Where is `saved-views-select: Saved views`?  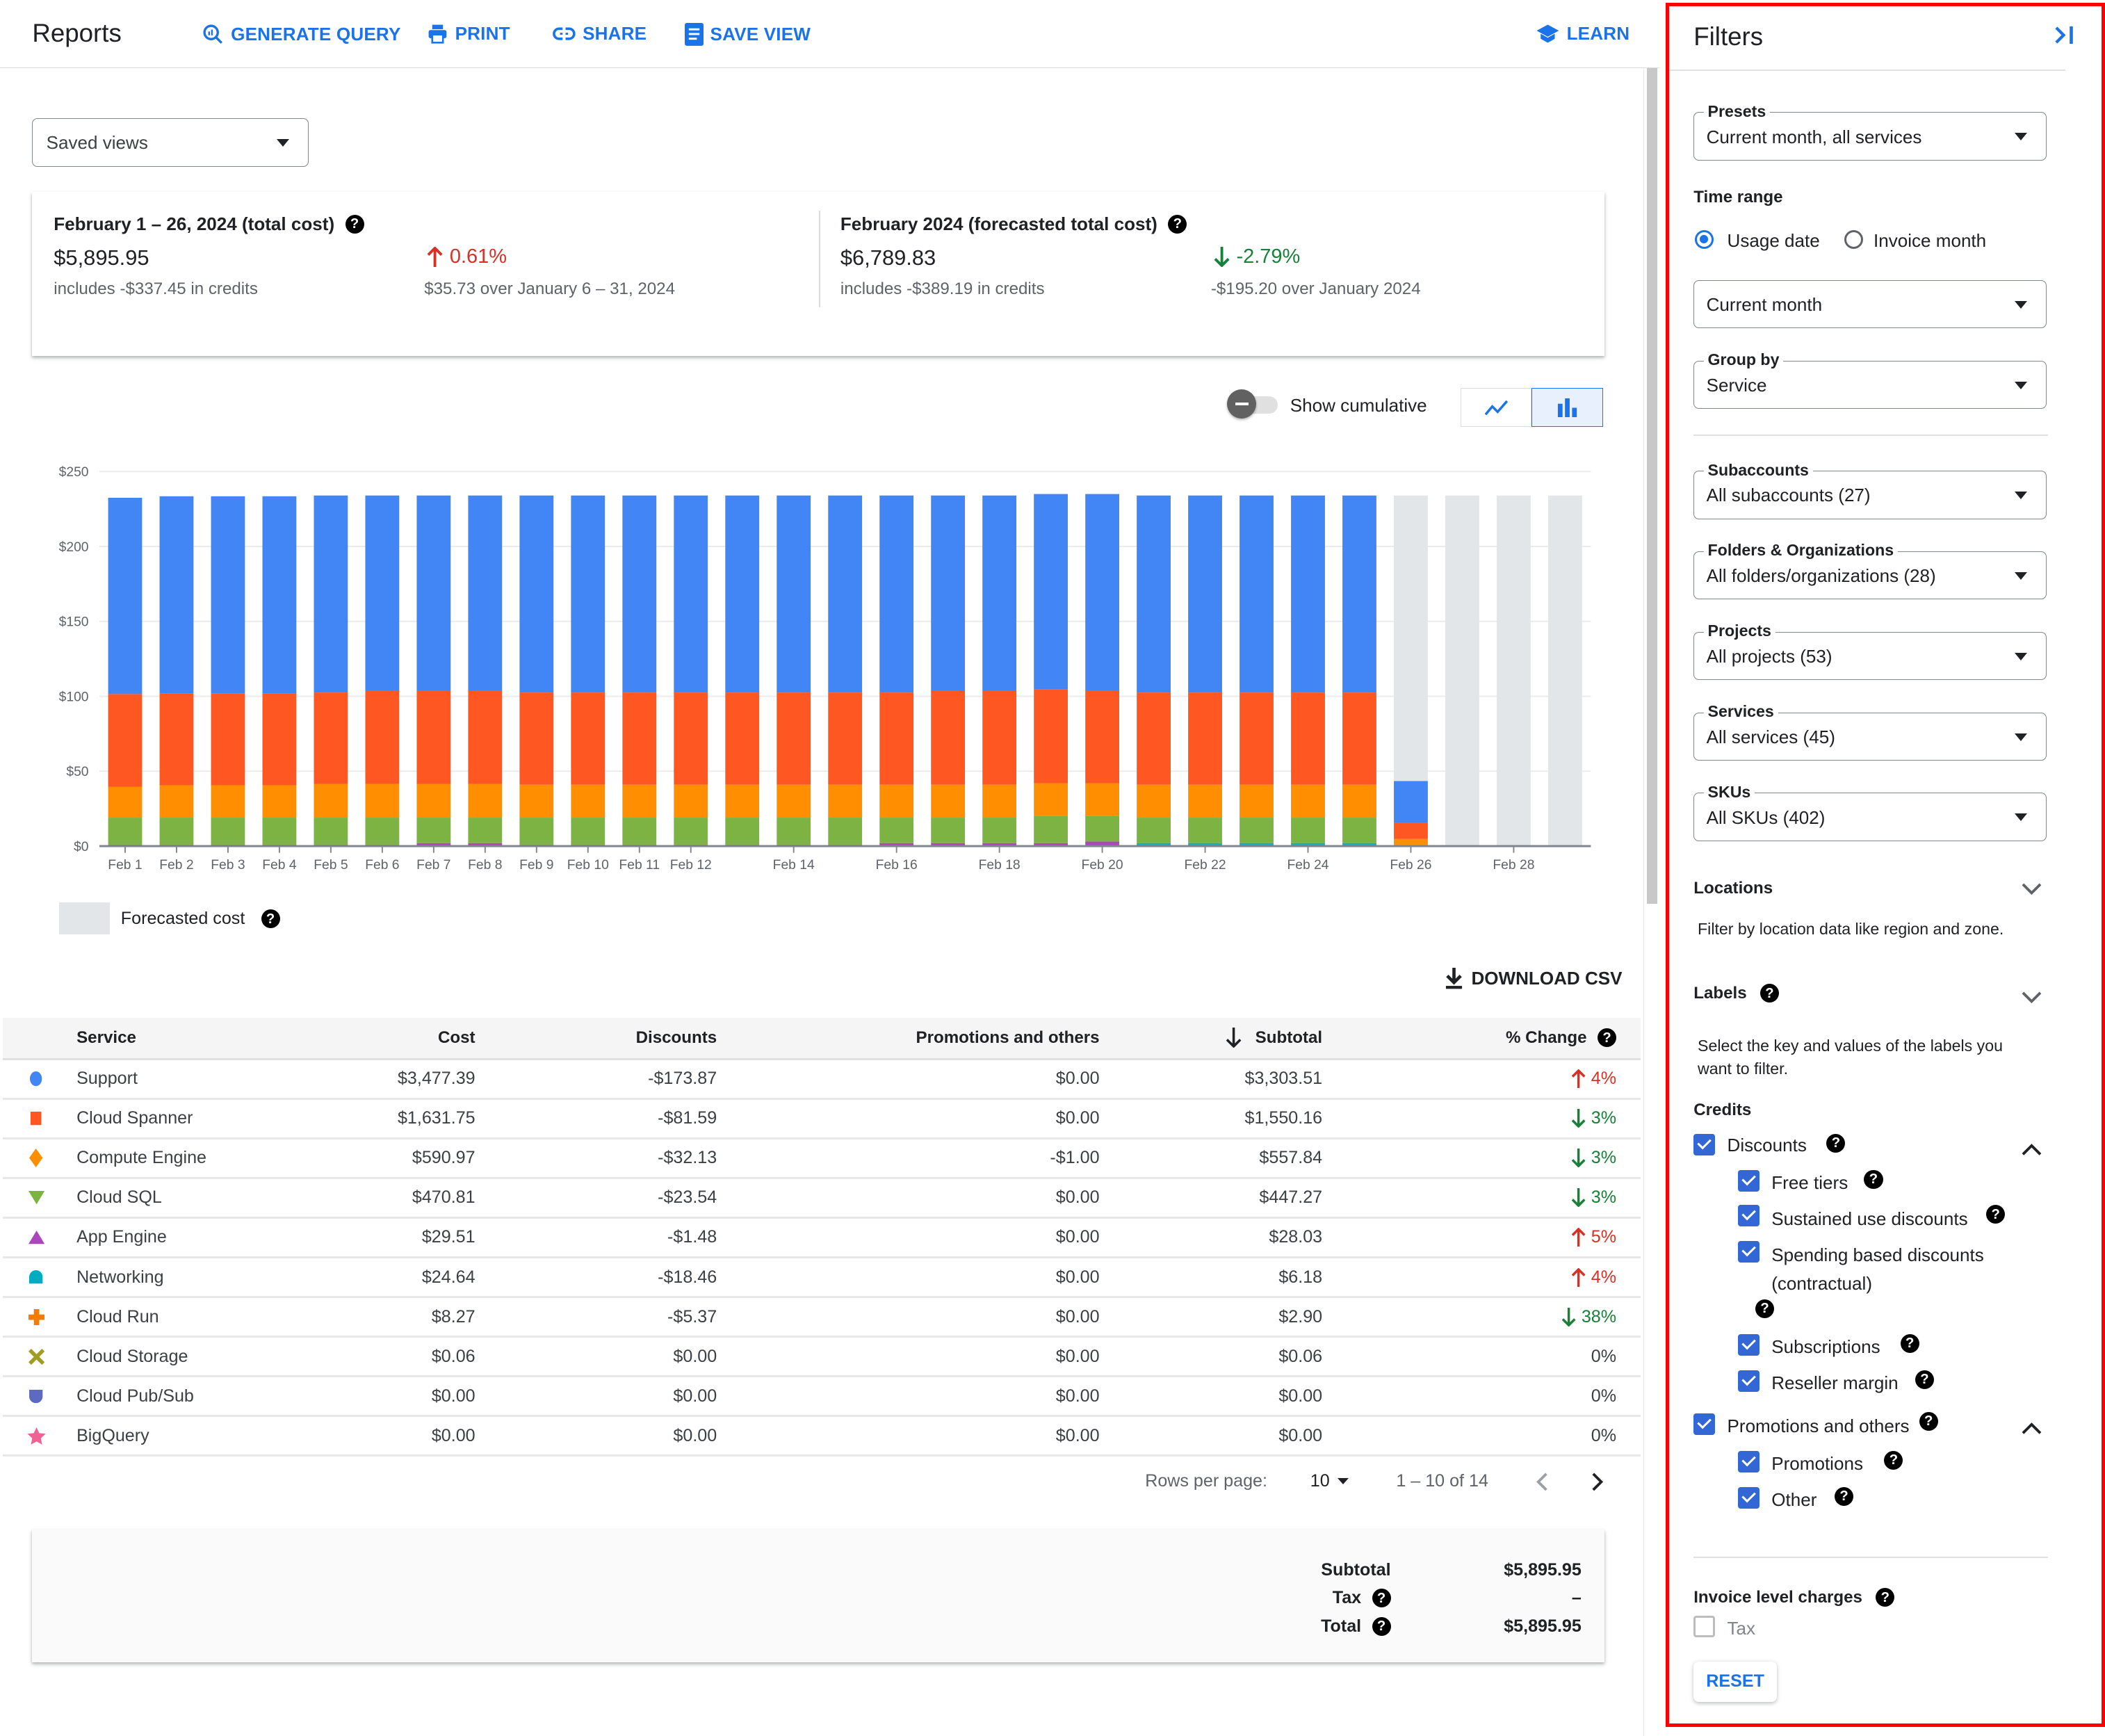 saved-views-select: Saved views is located at coordinates (171, 142).